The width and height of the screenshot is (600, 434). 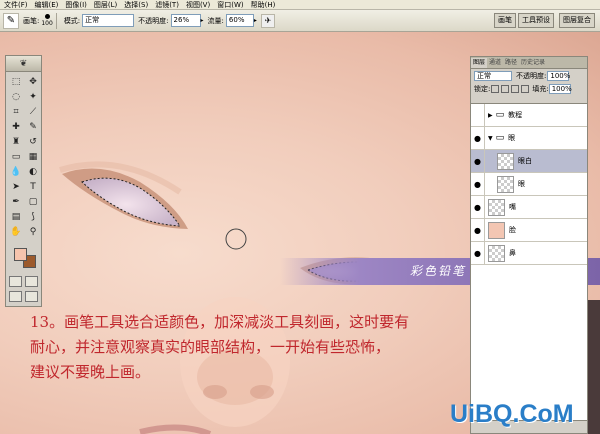 I want to click on caption-line: 13。画笔工具选合适颜色，加深减淡工具刻画，这时要有, so click(x=220, y=322).